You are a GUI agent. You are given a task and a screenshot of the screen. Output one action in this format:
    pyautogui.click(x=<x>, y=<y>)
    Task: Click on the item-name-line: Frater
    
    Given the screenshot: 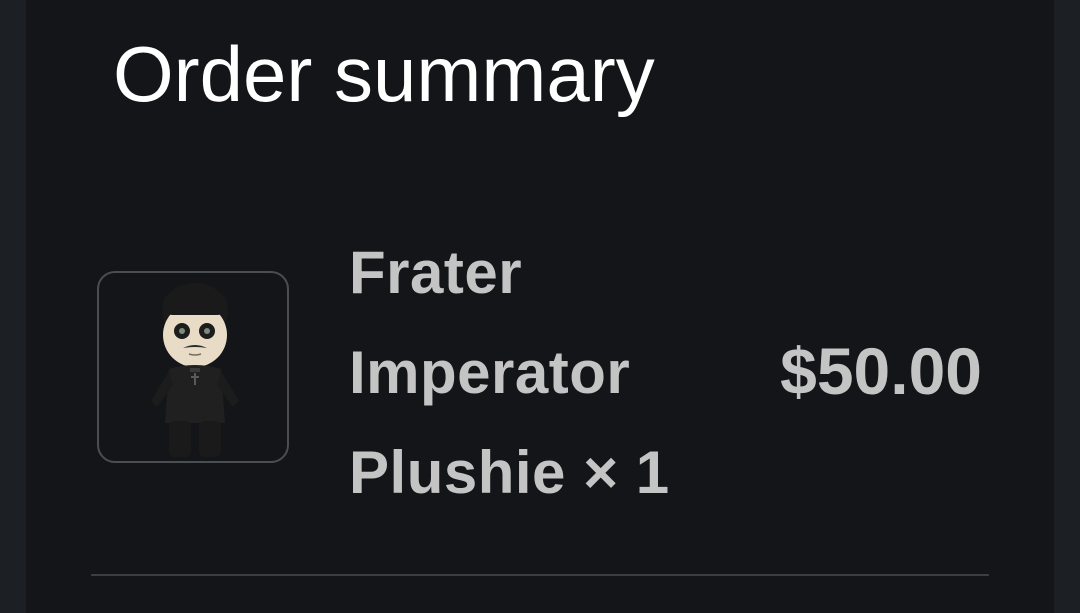 What is the action you would take?
    pyautogui.click(x=436, y=272)
    